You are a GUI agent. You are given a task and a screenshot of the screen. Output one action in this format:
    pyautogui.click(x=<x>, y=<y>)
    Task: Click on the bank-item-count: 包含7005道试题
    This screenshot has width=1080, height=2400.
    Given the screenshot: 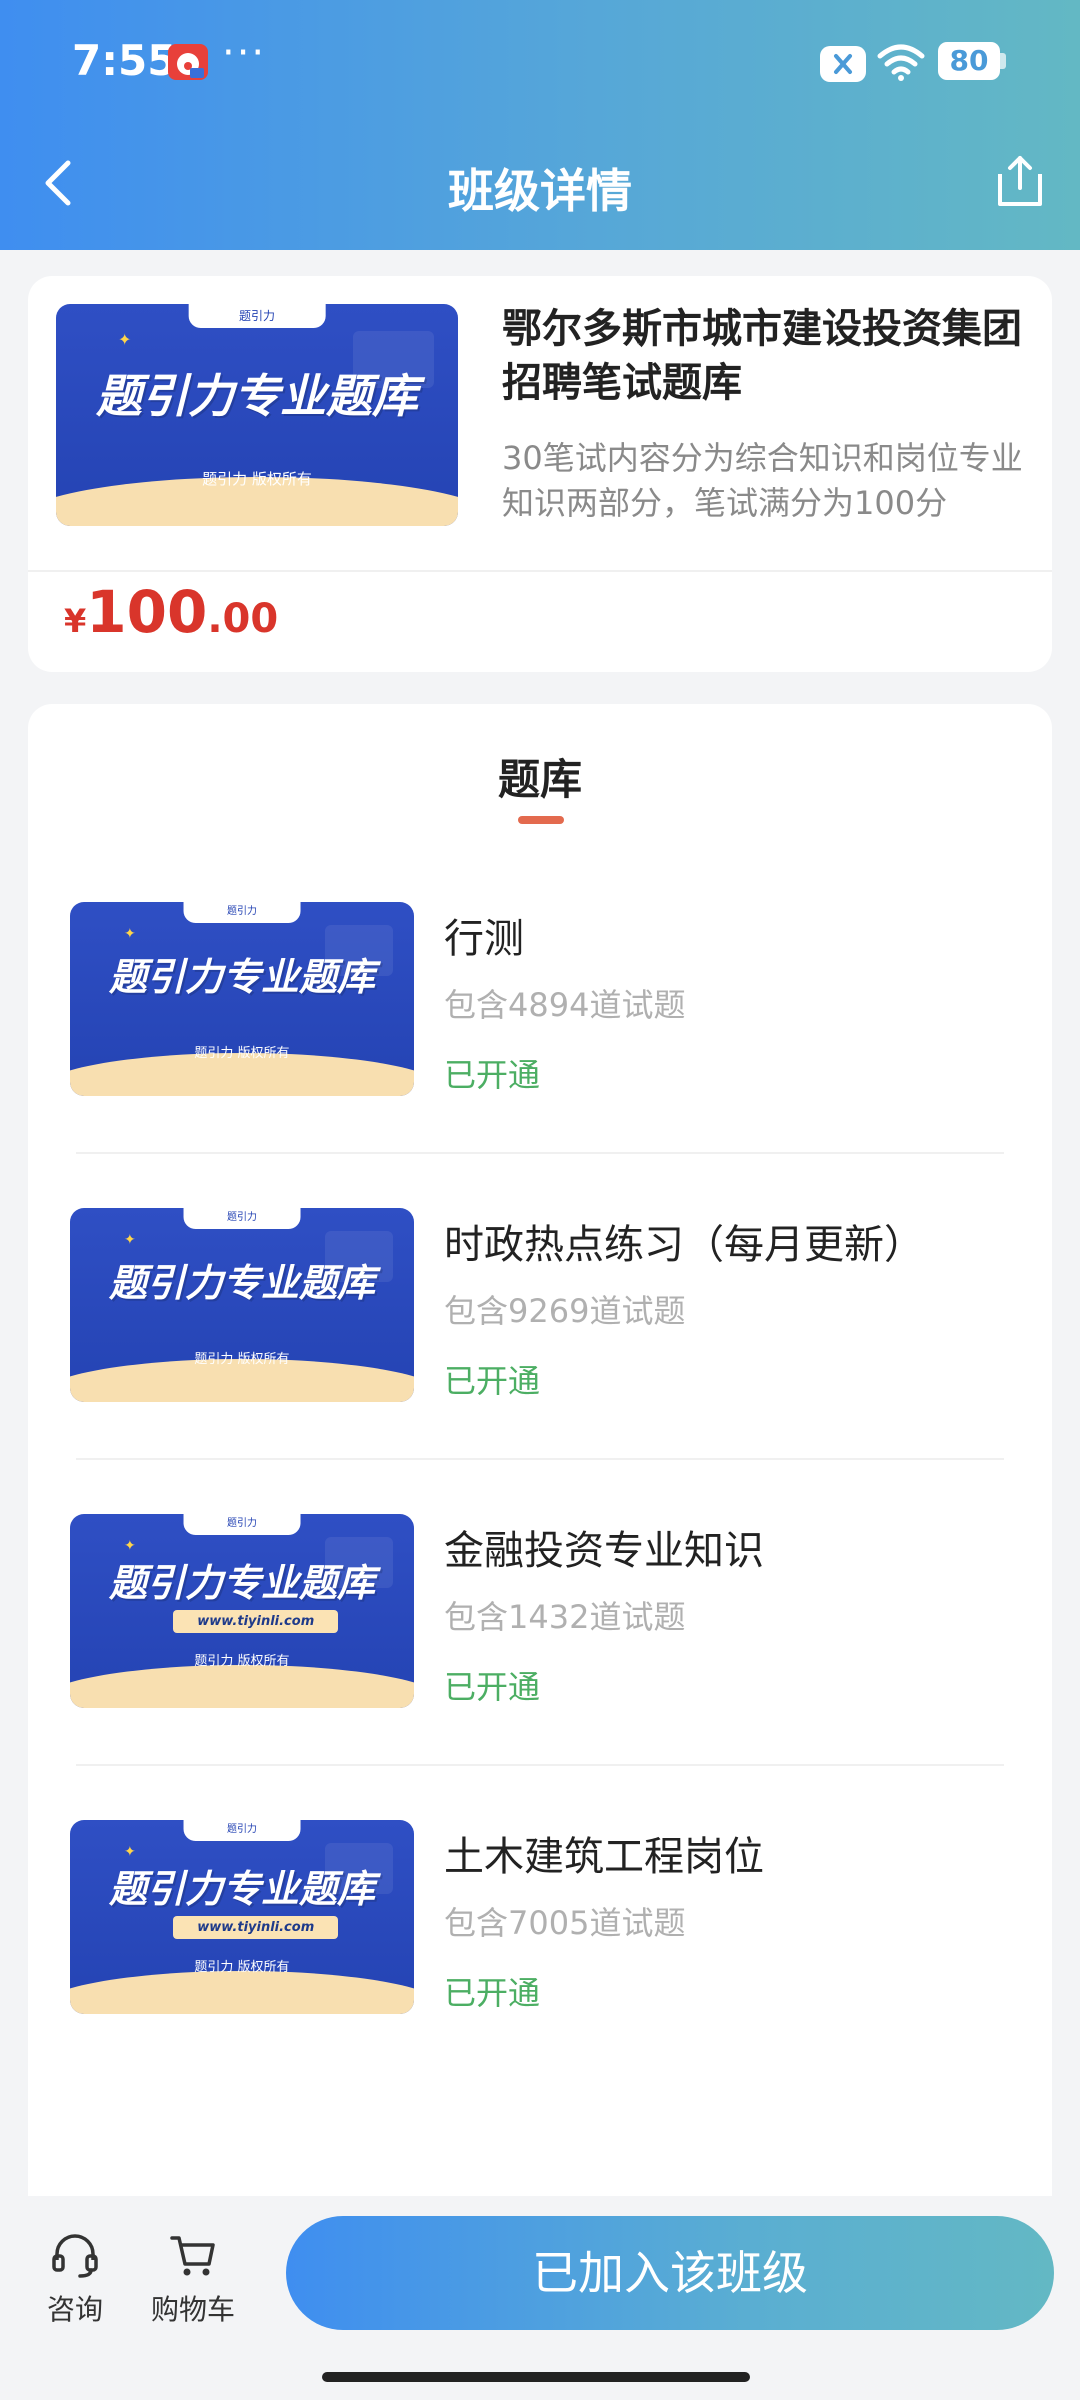 What is the action you would take?
    pyautogui.click(x=565, y=1923)
    